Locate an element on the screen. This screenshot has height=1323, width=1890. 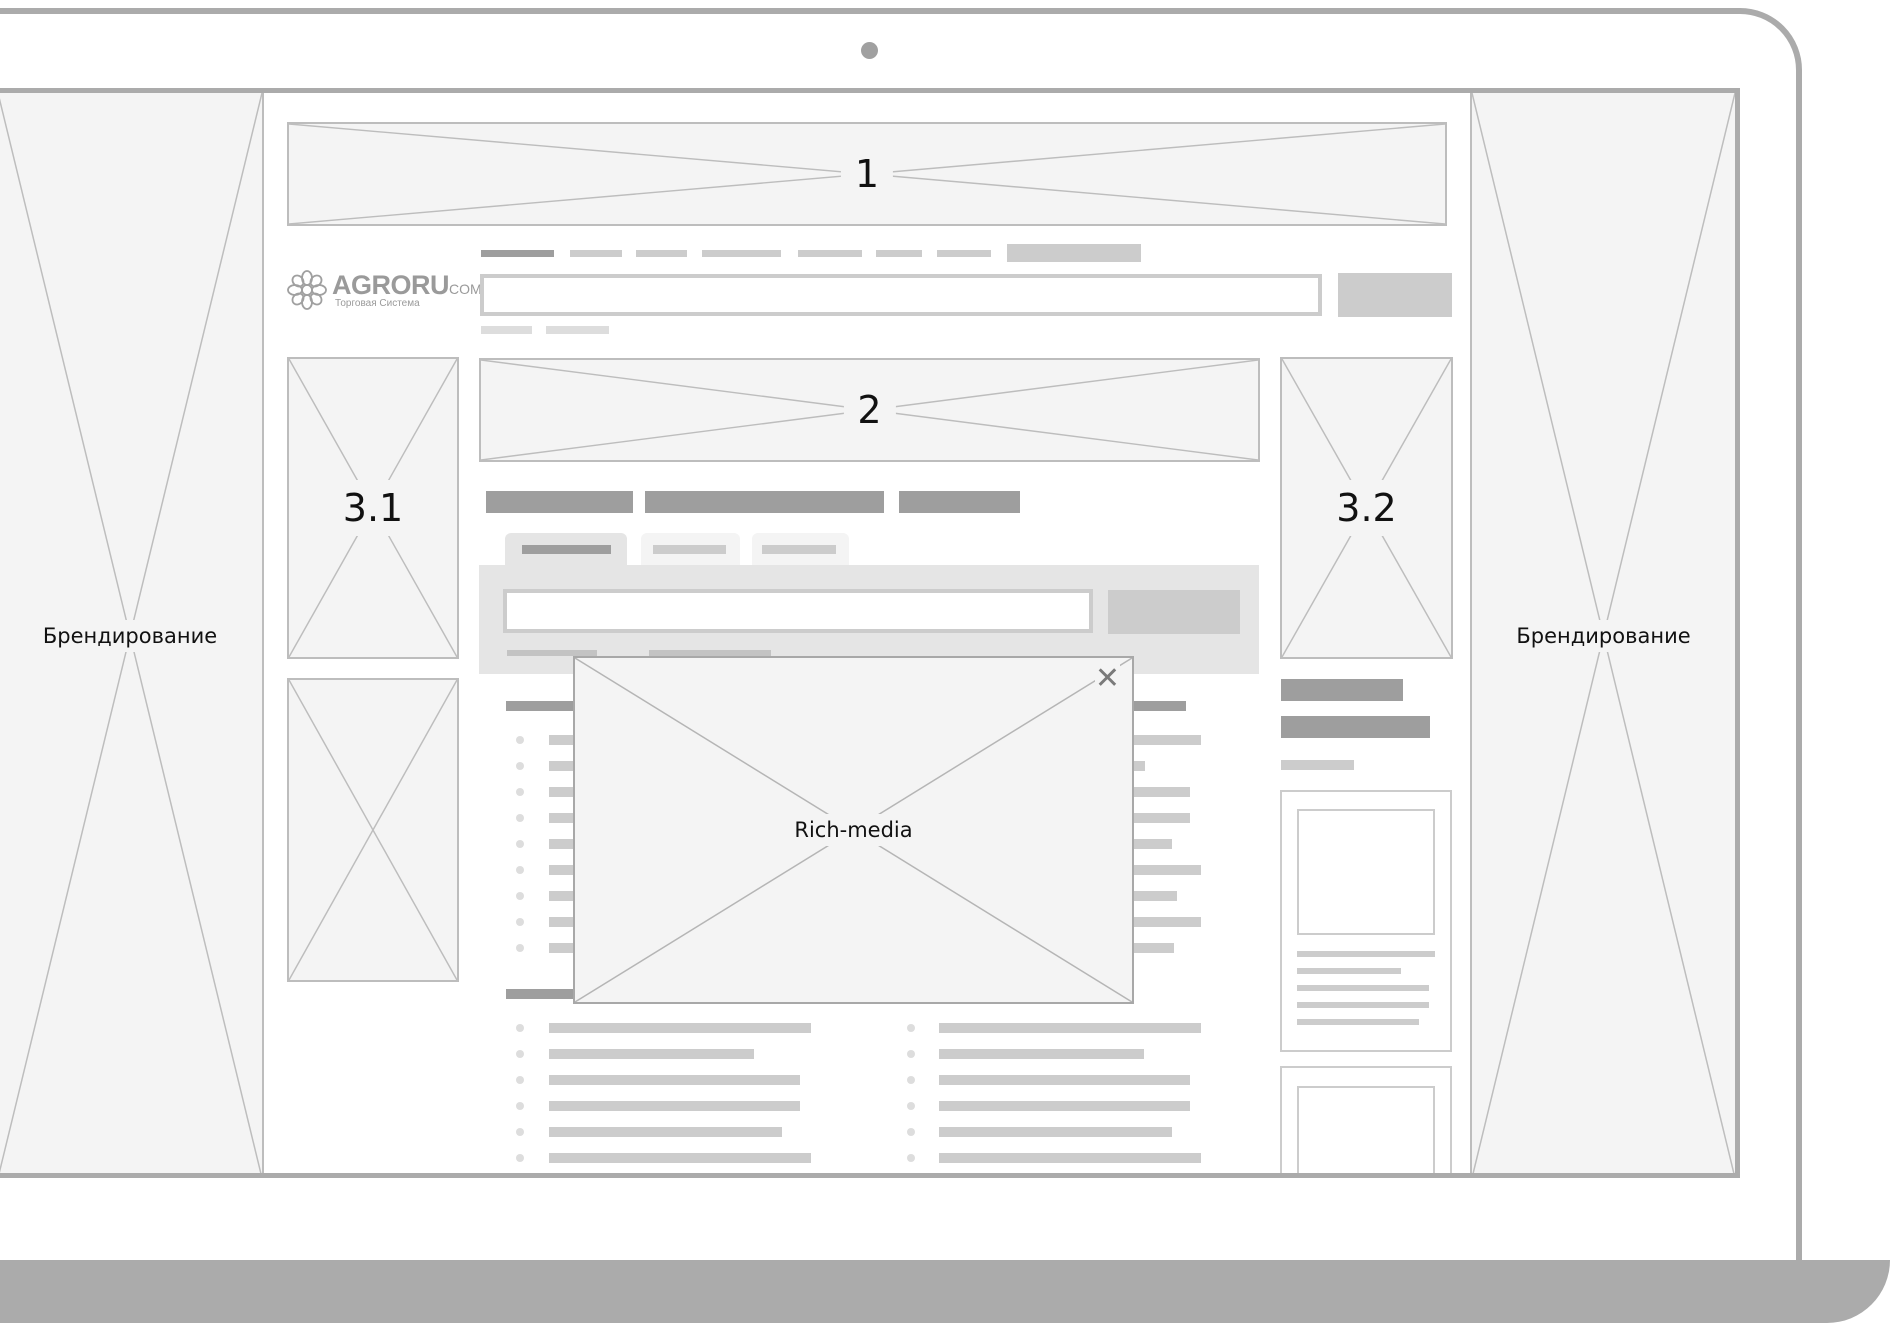
rich-media-popup: Rich-media ✕ is located at coordinates (853, 830).